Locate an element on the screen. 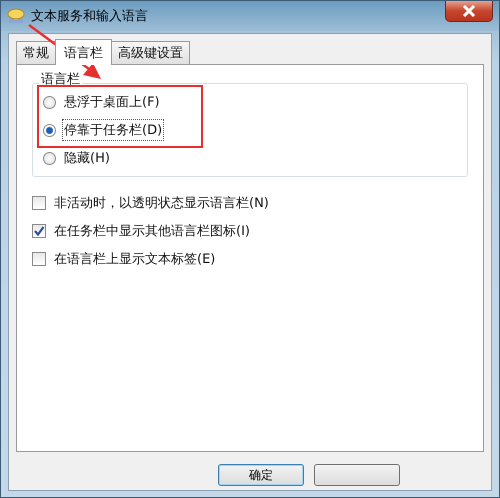  ok-button: 确定 is located at coordinates (261, 475).